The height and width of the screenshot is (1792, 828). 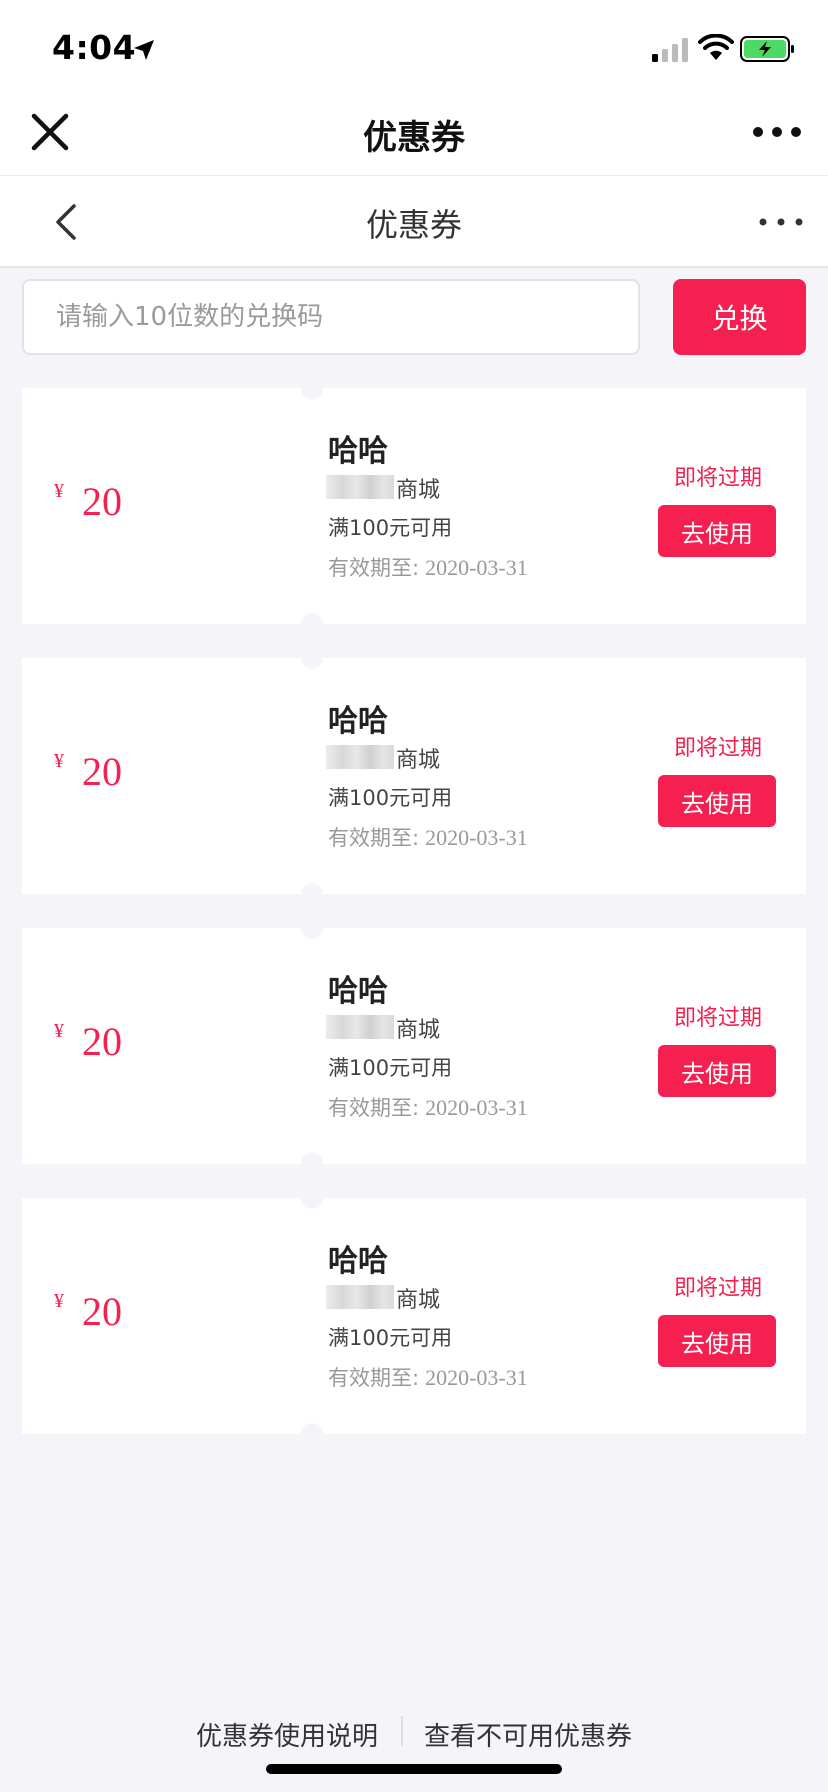 What do you see at coordinates (739, 317) in the screenshot?
I see `redeem-button: 兑换` at bounding box center [739, 317].